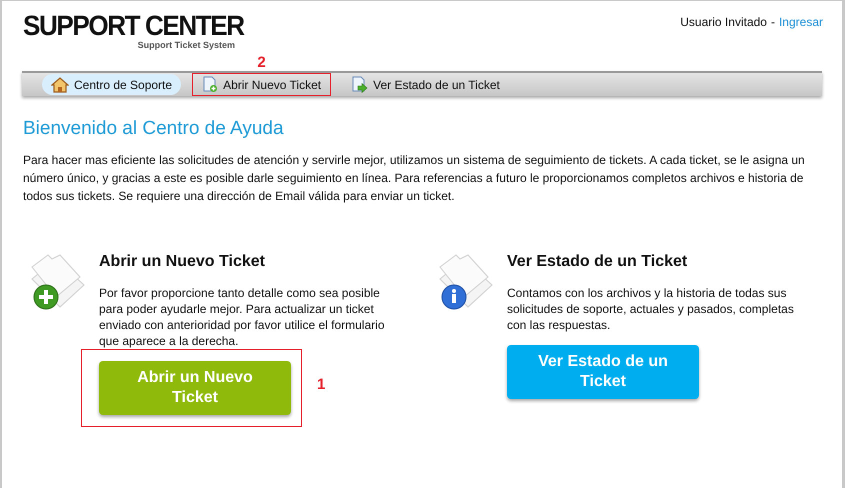 The height and width of the screenshot is (488, 845). What do you see at coordinates (186, 45) in the screenshot?
I see `logo-subtitle: Support Ticket System` at bounding box center [186, 45].